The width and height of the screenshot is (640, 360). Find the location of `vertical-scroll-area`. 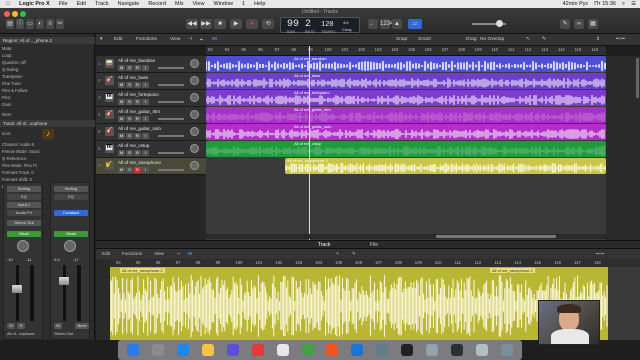

vertical-scroll-area is located at coordinates (623, 148).